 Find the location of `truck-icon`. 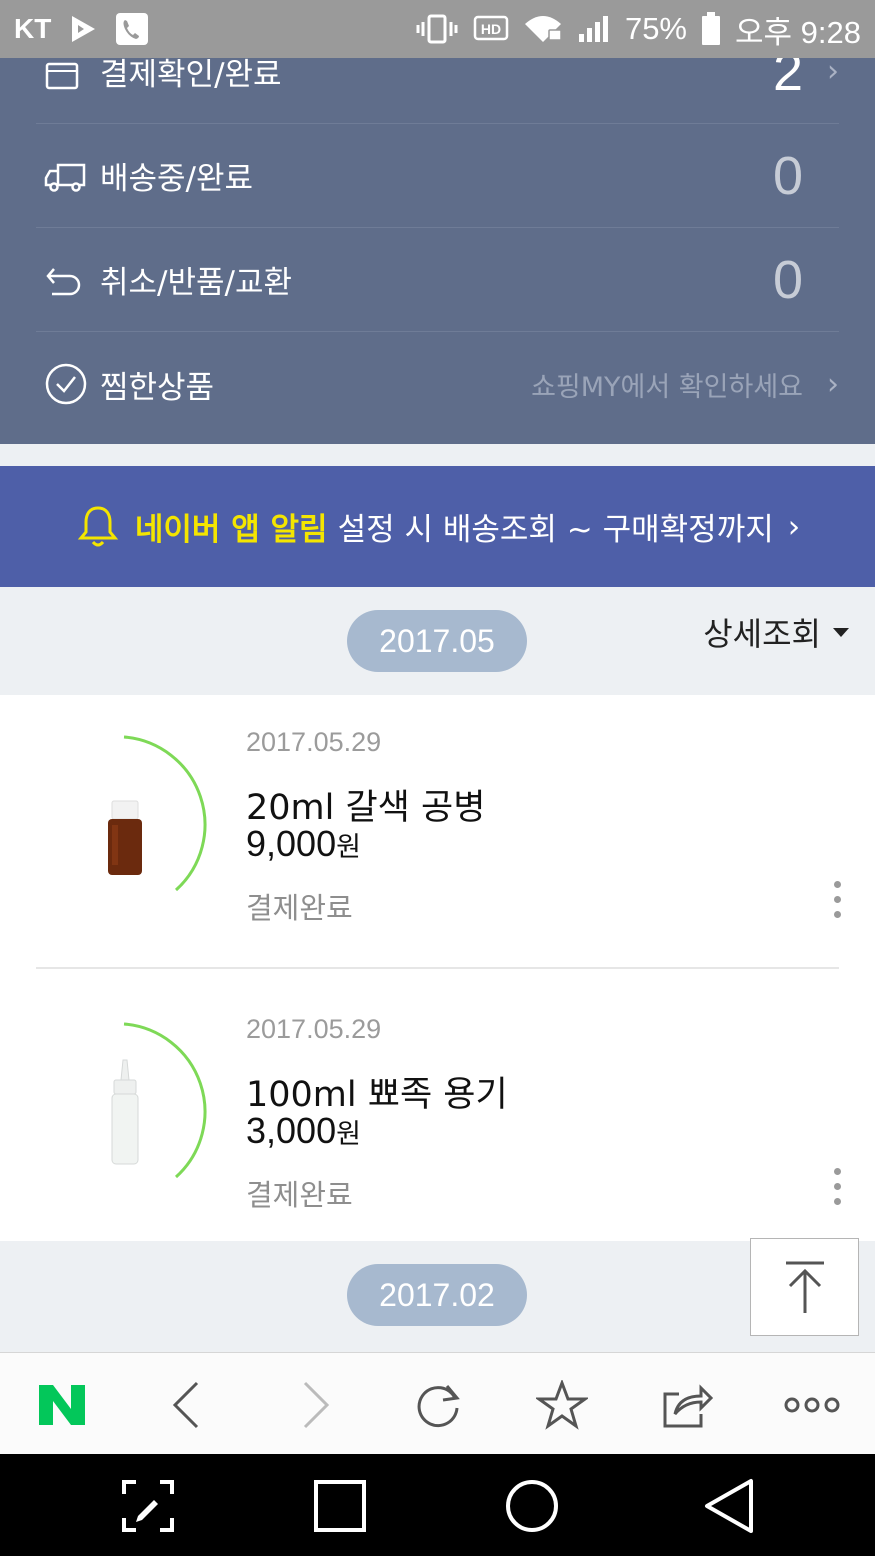

truck-icon is located at coordinates (66, 176).